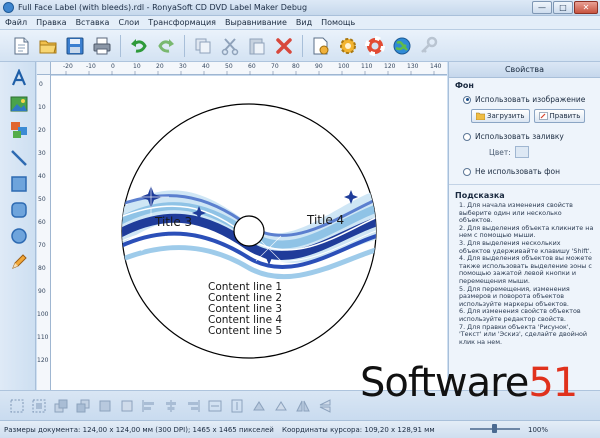 This screenshot has height=438, width=600. Describe the element at coordinates (358, 429) in the screenshot. I see `cursor-coordinates-status: Координаты курсора: 109,20 x 128,91 мм` at that location.